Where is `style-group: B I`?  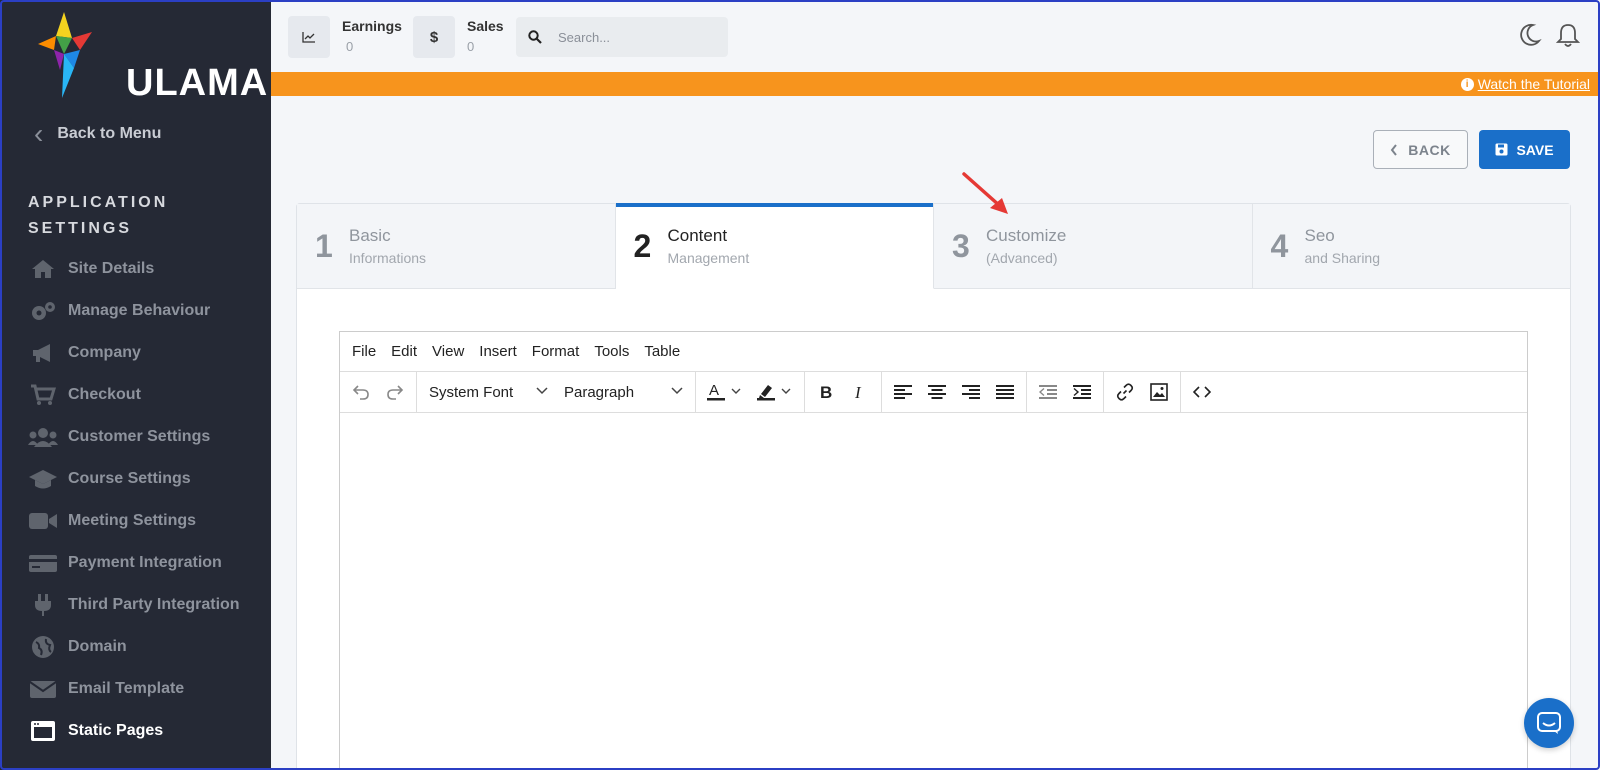 style-group: B I is located at coordinates (843, 392).